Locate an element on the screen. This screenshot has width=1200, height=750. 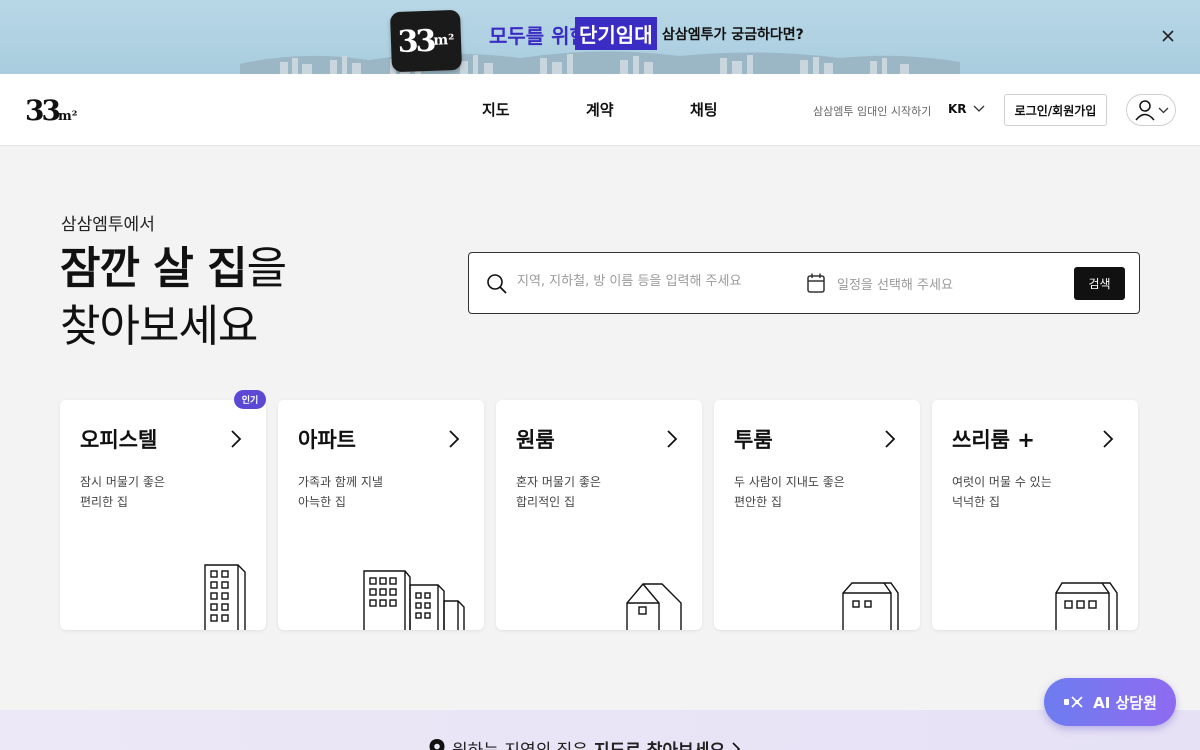
nav-map: 지도 is located at coordinates (496, 109).